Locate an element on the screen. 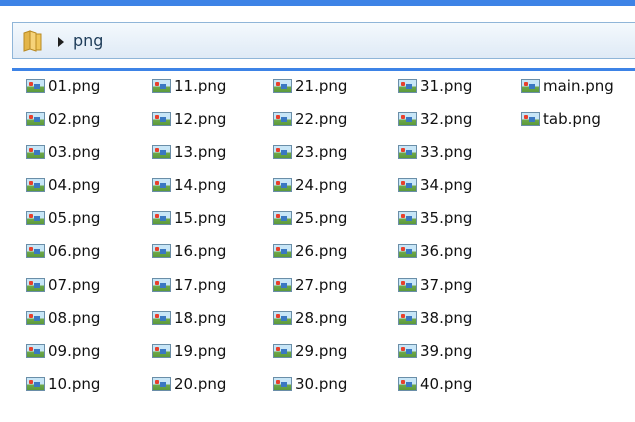 This screenshot has width=635, height=422. file-name: 02.png is located at coordinates (74, 119).